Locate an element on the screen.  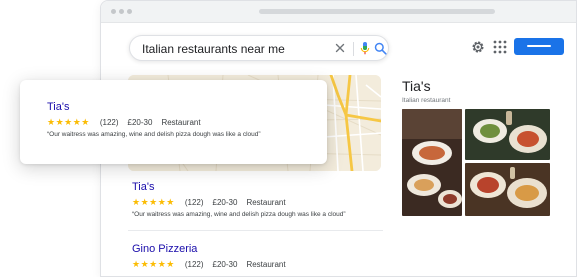
search-divider is located at coordinates (353, 49).